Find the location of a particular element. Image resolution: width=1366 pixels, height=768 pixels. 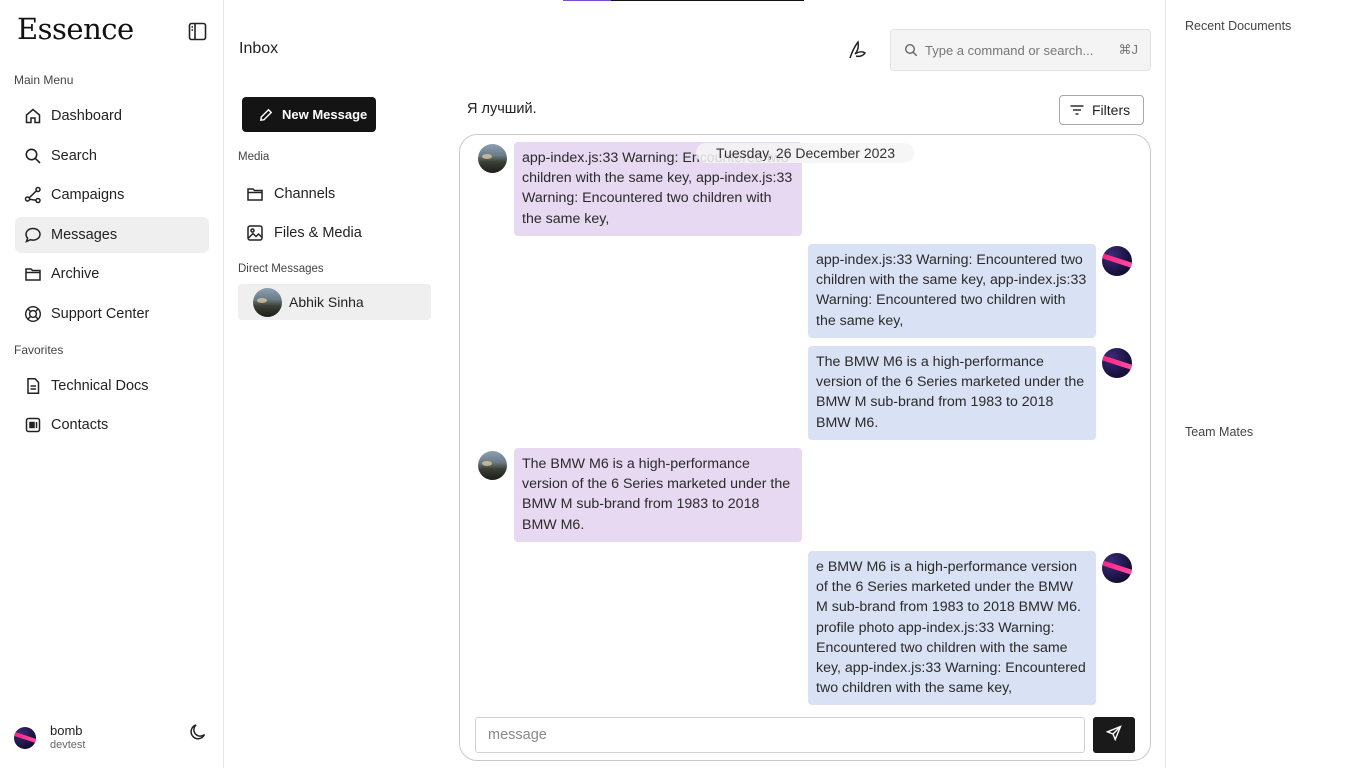

nav-label: Search is located at coordinates (74, 156).